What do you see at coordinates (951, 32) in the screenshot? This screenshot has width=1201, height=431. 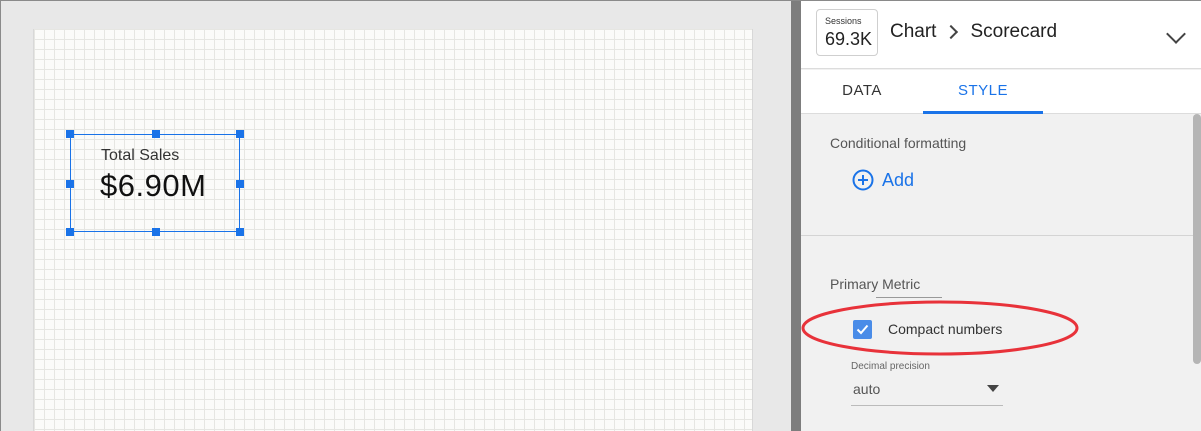 I see `chevron-right-icon` at bounding box center [951, 32].